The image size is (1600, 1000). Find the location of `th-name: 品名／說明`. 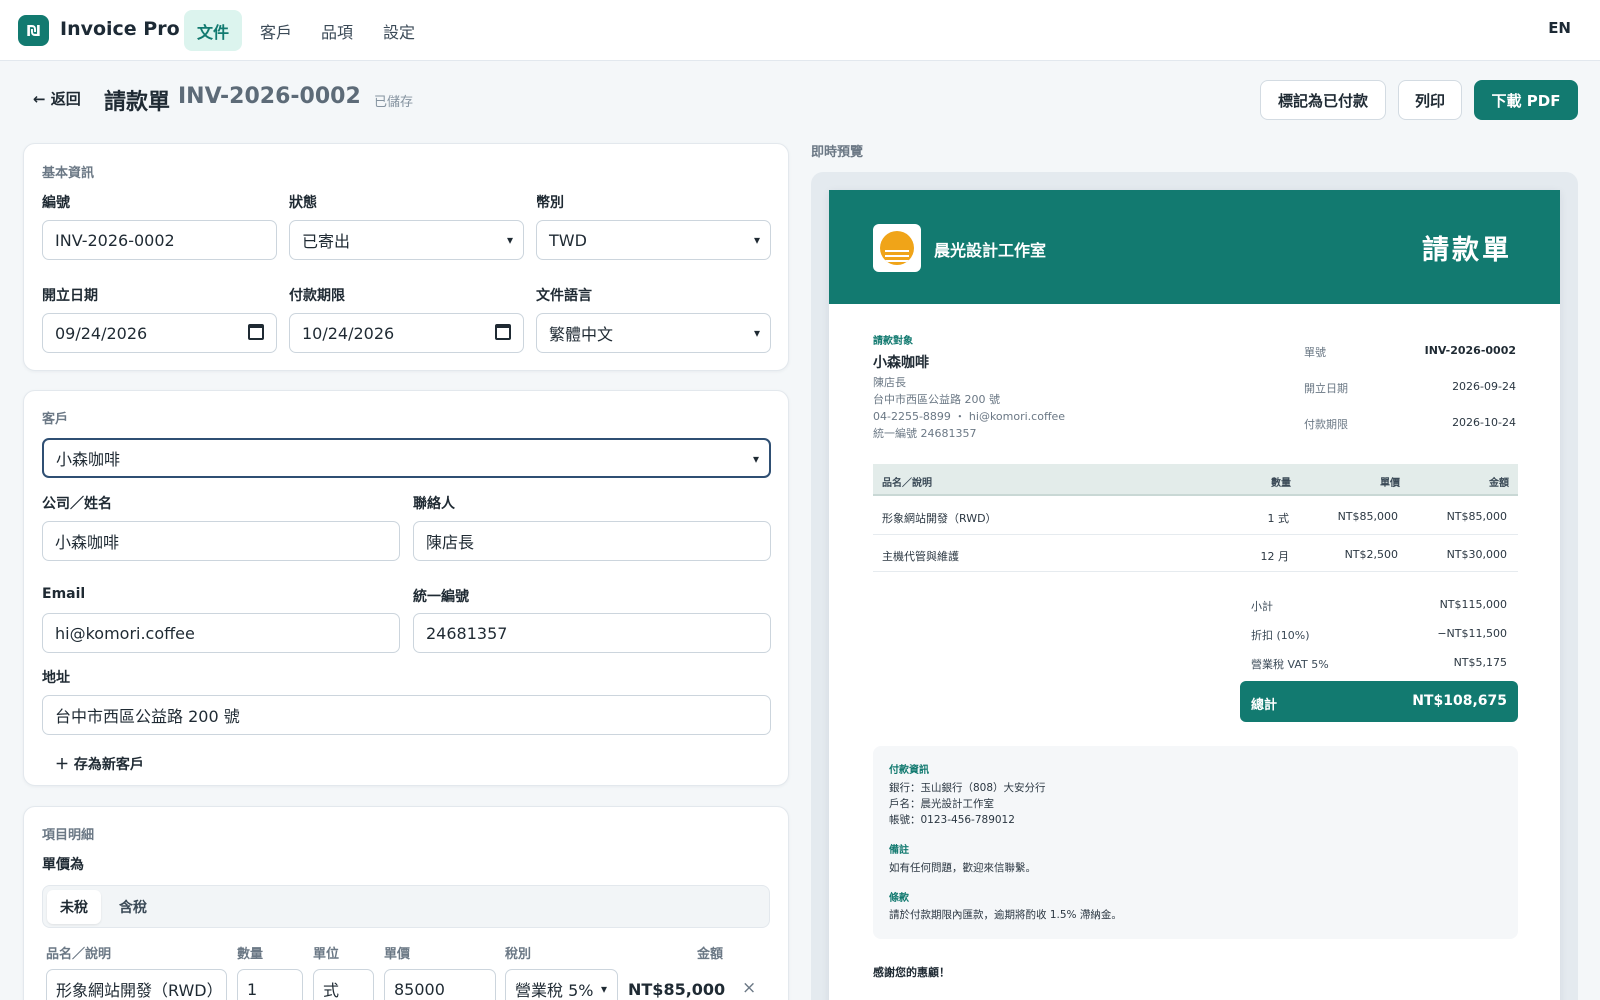

th-name: 品名／說明 is located at coordinates (907, 483).